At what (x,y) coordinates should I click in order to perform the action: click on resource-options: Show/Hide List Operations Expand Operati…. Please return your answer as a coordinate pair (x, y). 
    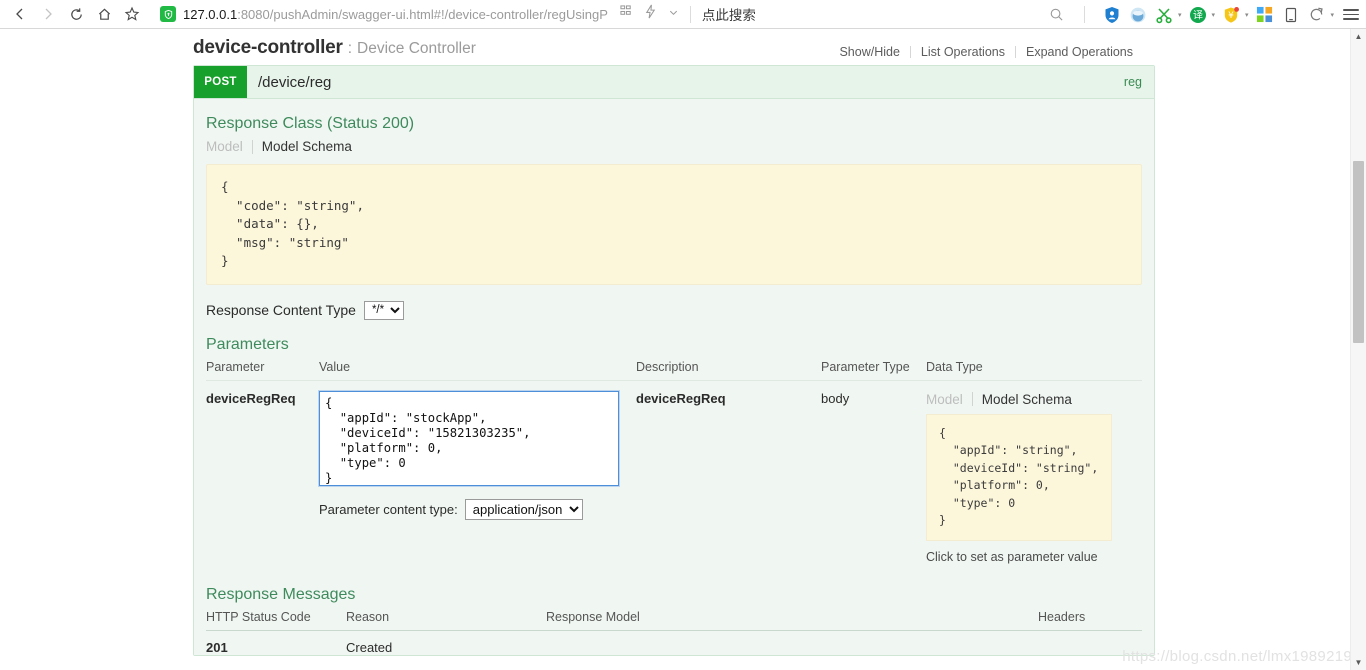
    Looking at the image, I should click on (986, 52).